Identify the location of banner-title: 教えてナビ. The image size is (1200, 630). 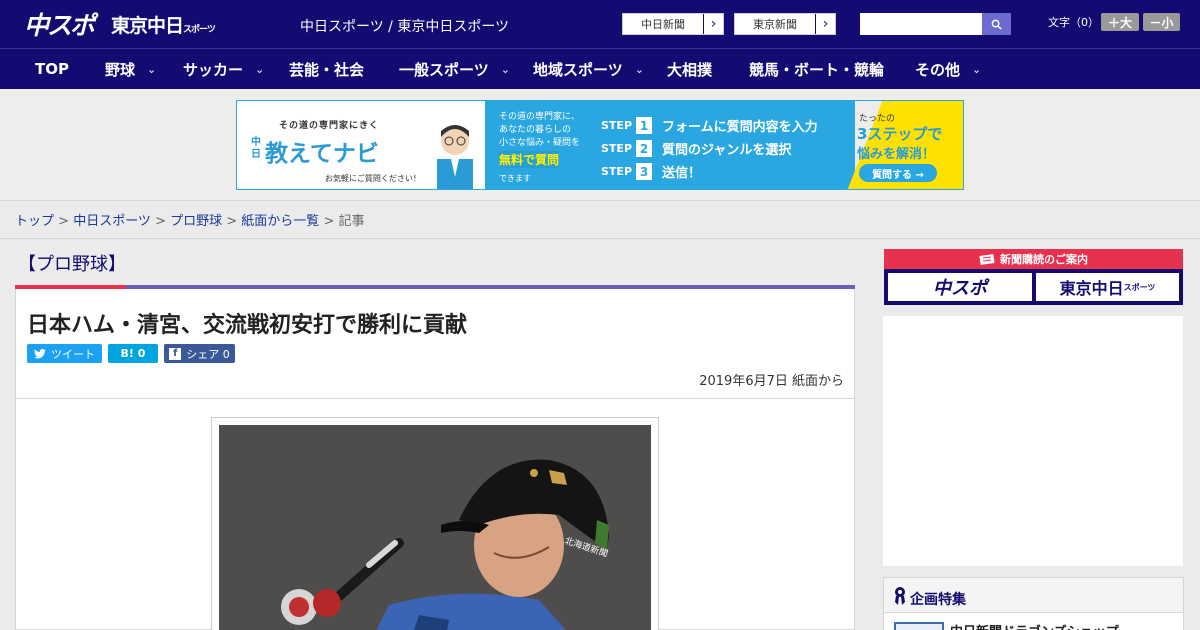
(322, 154).